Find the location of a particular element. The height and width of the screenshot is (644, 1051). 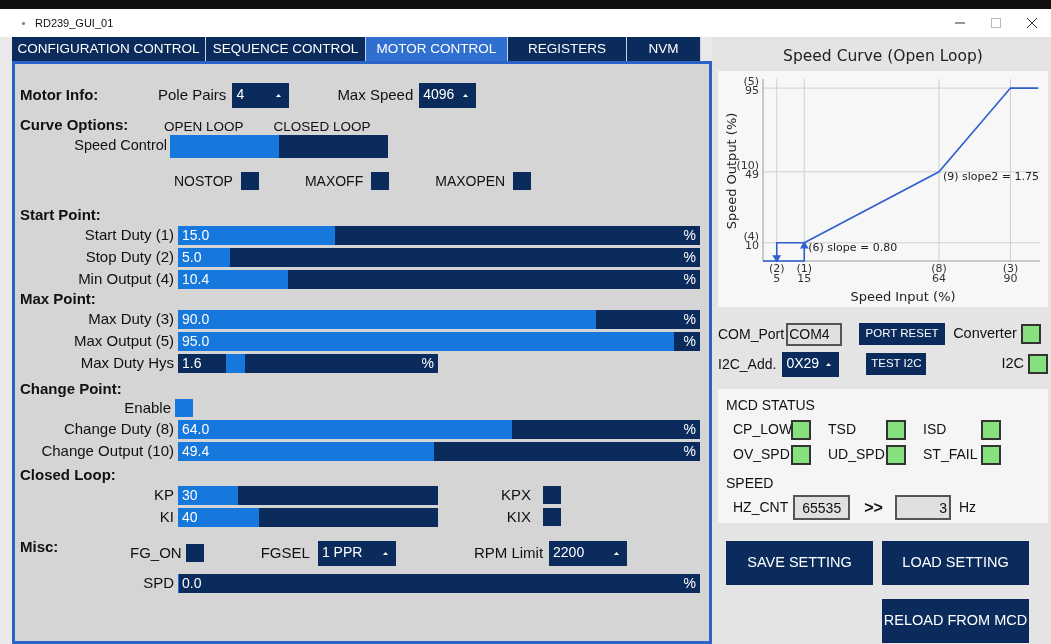

tab: NVM is located at coordinates (664, 49).